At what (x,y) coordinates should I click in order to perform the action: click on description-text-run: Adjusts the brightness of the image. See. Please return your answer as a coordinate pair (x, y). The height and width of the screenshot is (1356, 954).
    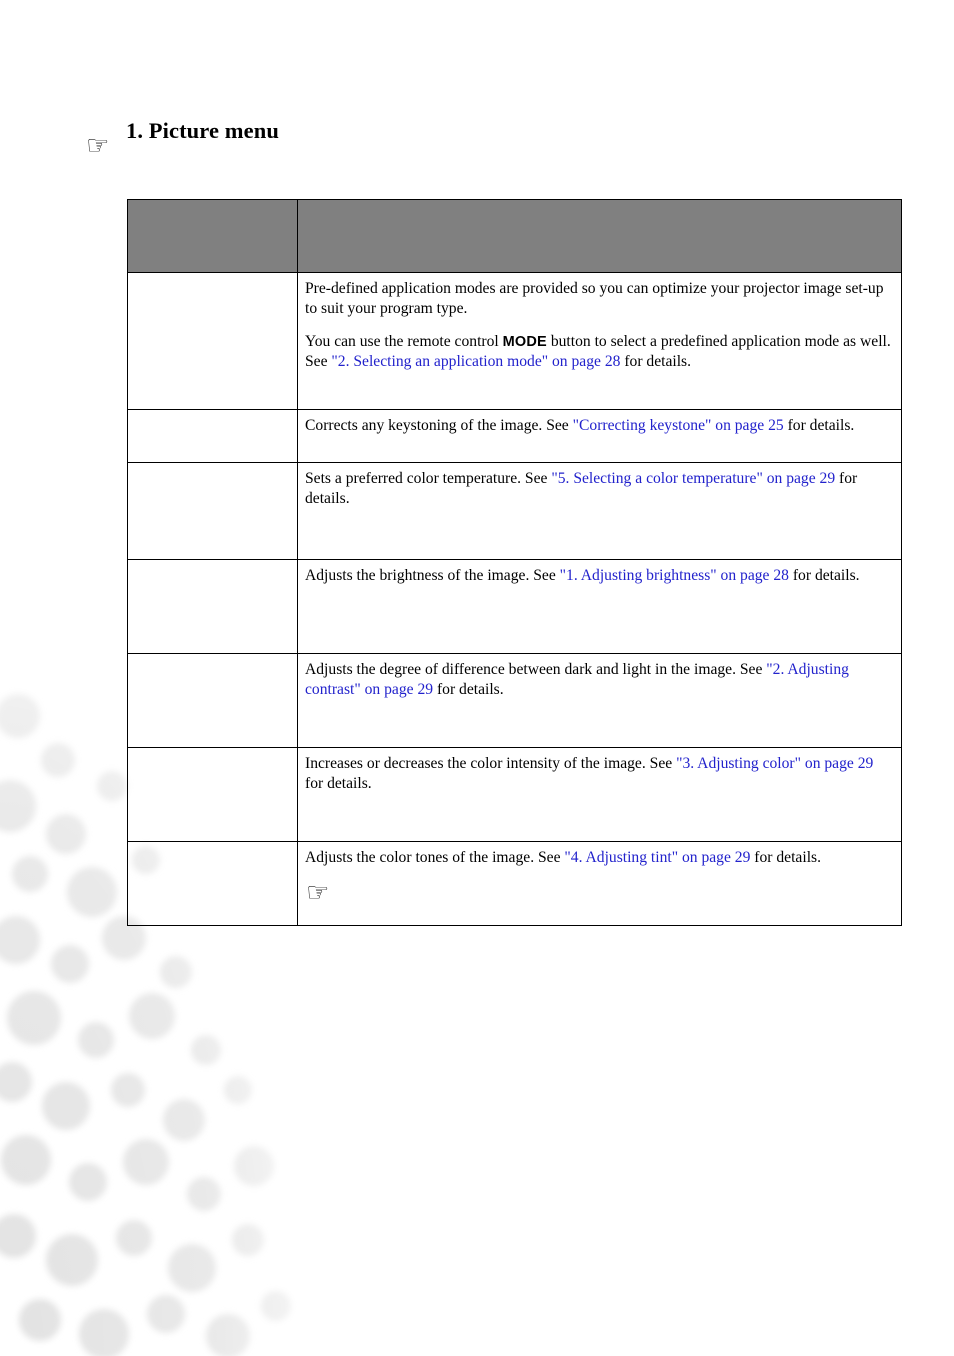
    Looking at the image, I should click on (432, 575).